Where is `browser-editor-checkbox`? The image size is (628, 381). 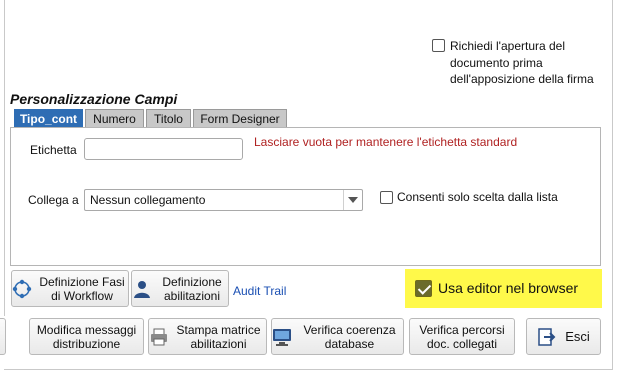
browser-editor-checkbox is located at coordinates (423, 288).